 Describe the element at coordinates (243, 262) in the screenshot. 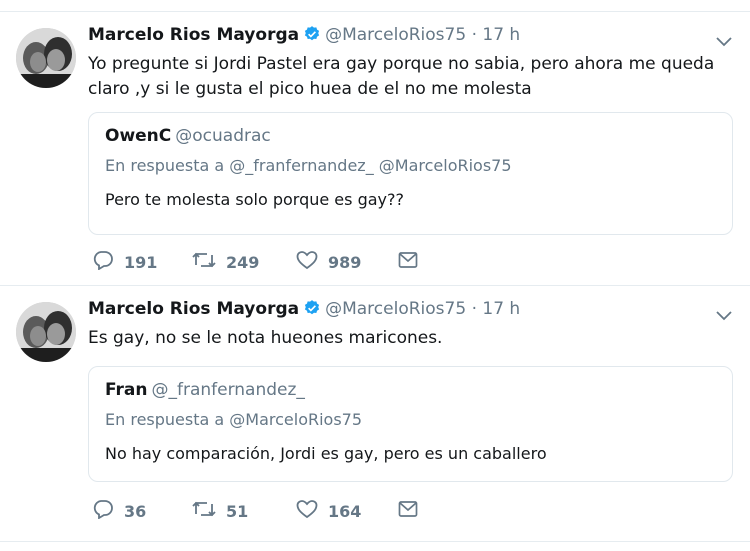

I see `retweet-count: 249` at that location.